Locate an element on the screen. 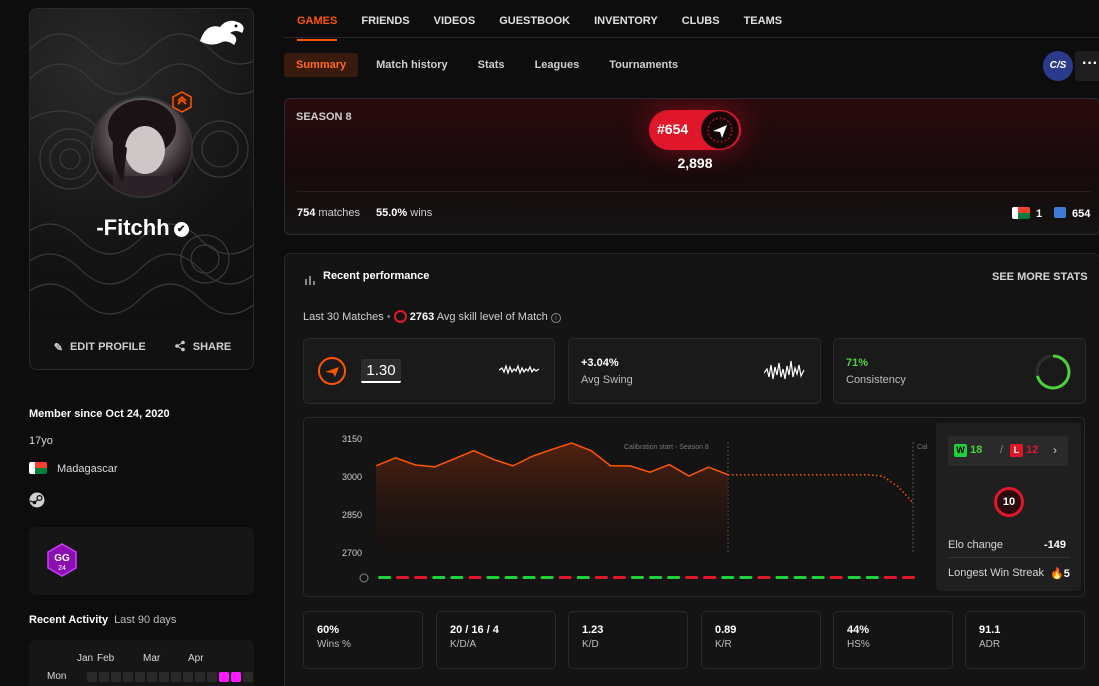 This screenshot has width=1099, height=686. season-title: SEASON 8 is located at coordinates (324, 117).